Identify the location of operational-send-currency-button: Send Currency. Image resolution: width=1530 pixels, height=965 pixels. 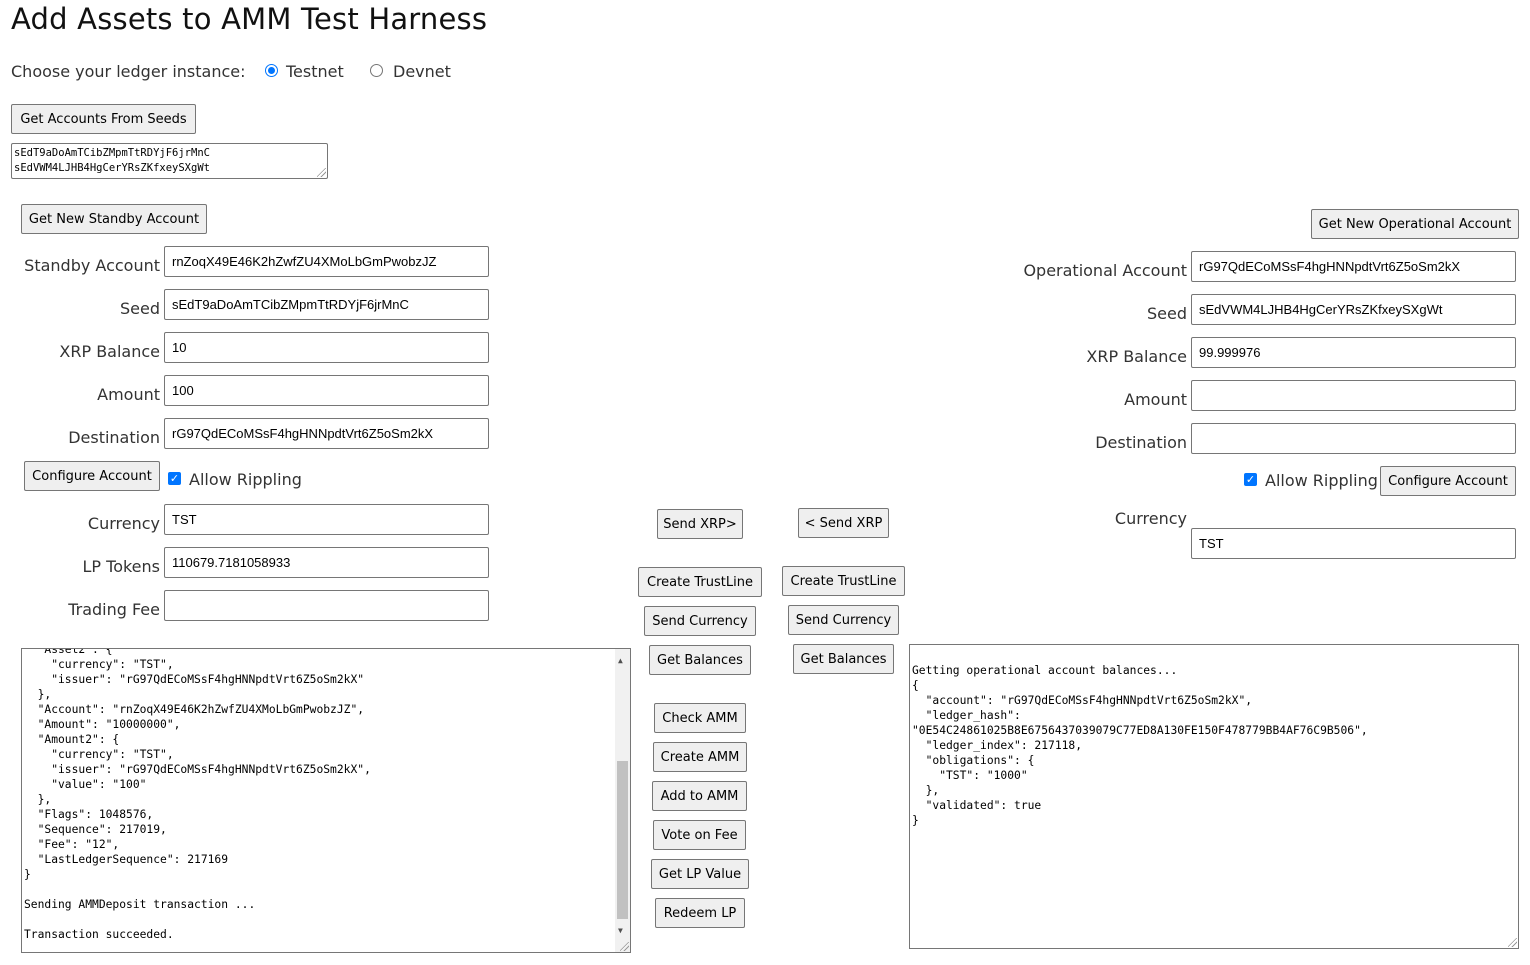
(843, 620).